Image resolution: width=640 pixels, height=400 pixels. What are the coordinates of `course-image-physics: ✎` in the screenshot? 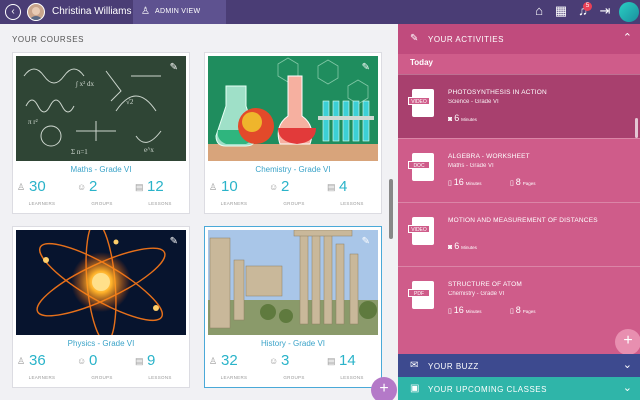 It's located at (101, 282).